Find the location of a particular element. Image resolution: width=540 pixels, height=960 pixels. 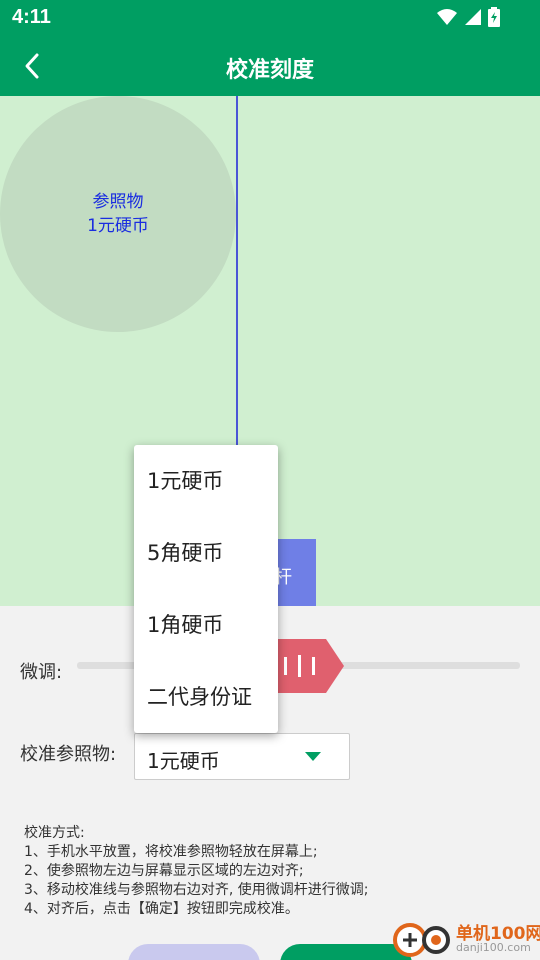

reference-dropdown-menu: 1元硬币 5角硬币 1角硬币 二代身份证 is located at coordinates (206, 589).